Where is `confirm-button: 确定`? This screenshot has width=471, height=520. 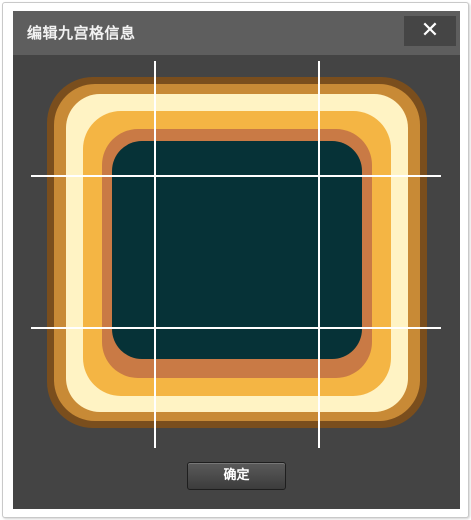
confirm-button: 确定 is located at coordinates (236, 476).